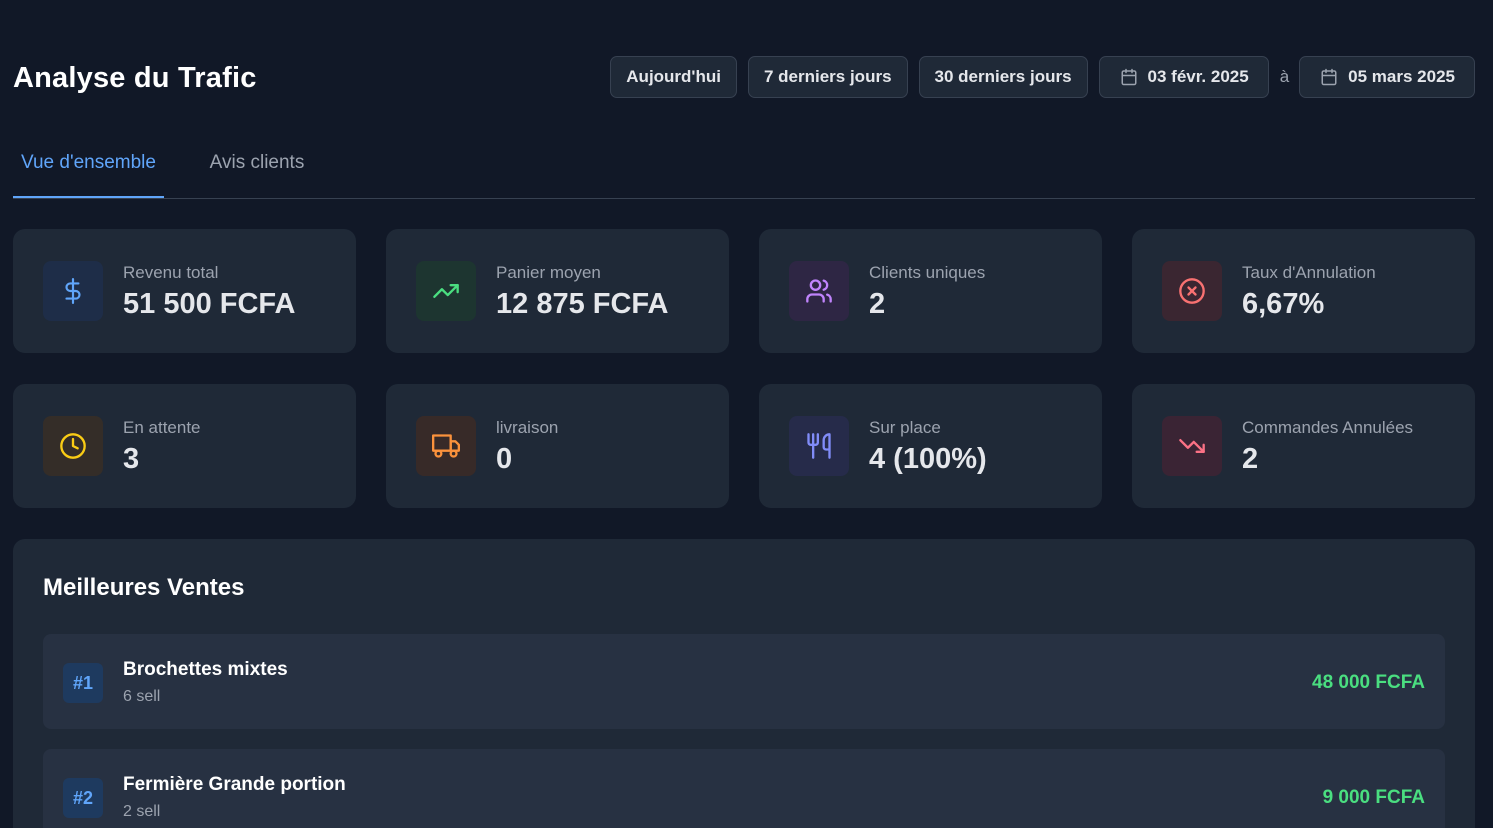 Image resolution: width=1493 pixels, height=828 pixels. I want to click on stat-value: 0, so click(504, 459).